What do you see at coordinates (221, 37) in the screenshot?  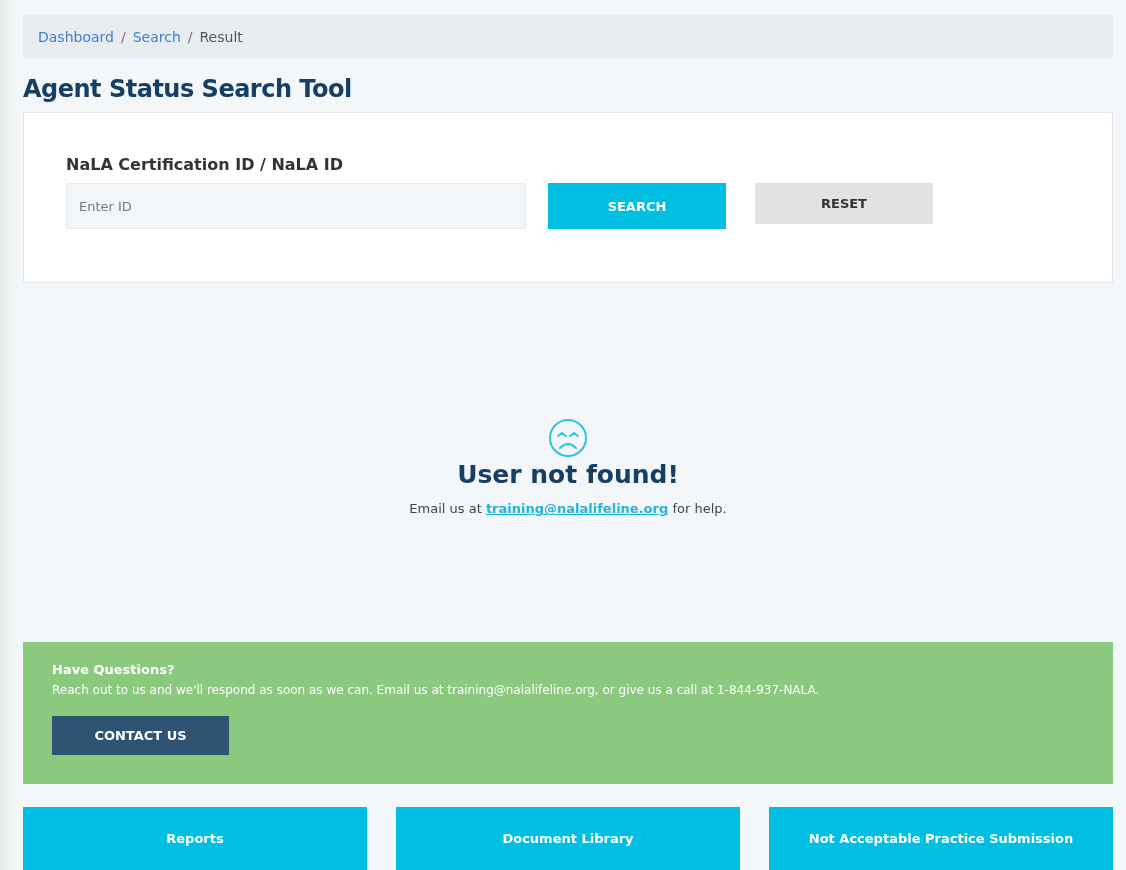 I see `current-page-label: Result` at bounding box center [221, 37].